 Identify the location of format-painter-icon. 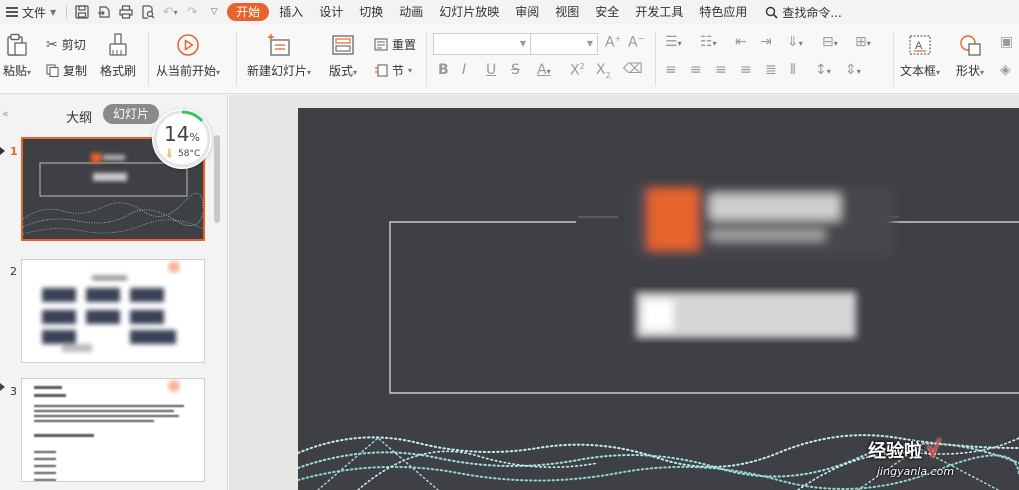
(118, 45).